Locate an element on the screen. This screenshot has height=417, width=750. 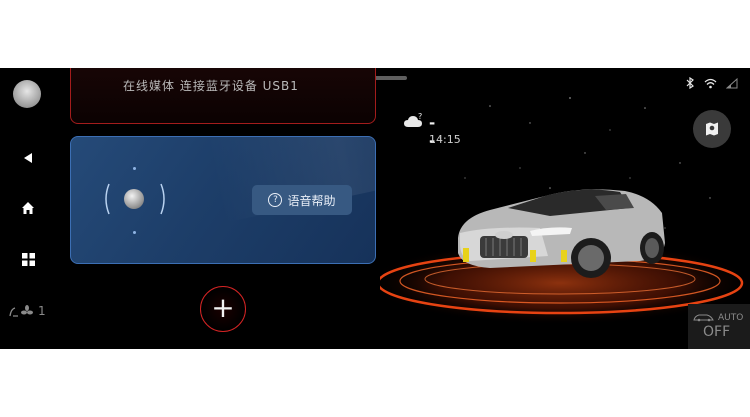
cellular-signal-icon is located at coordinates (732, 82).